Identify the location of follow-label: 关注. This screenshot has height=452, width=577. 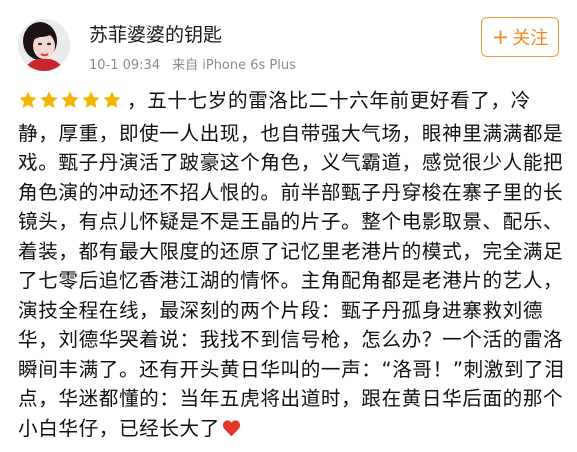
(530, 38).